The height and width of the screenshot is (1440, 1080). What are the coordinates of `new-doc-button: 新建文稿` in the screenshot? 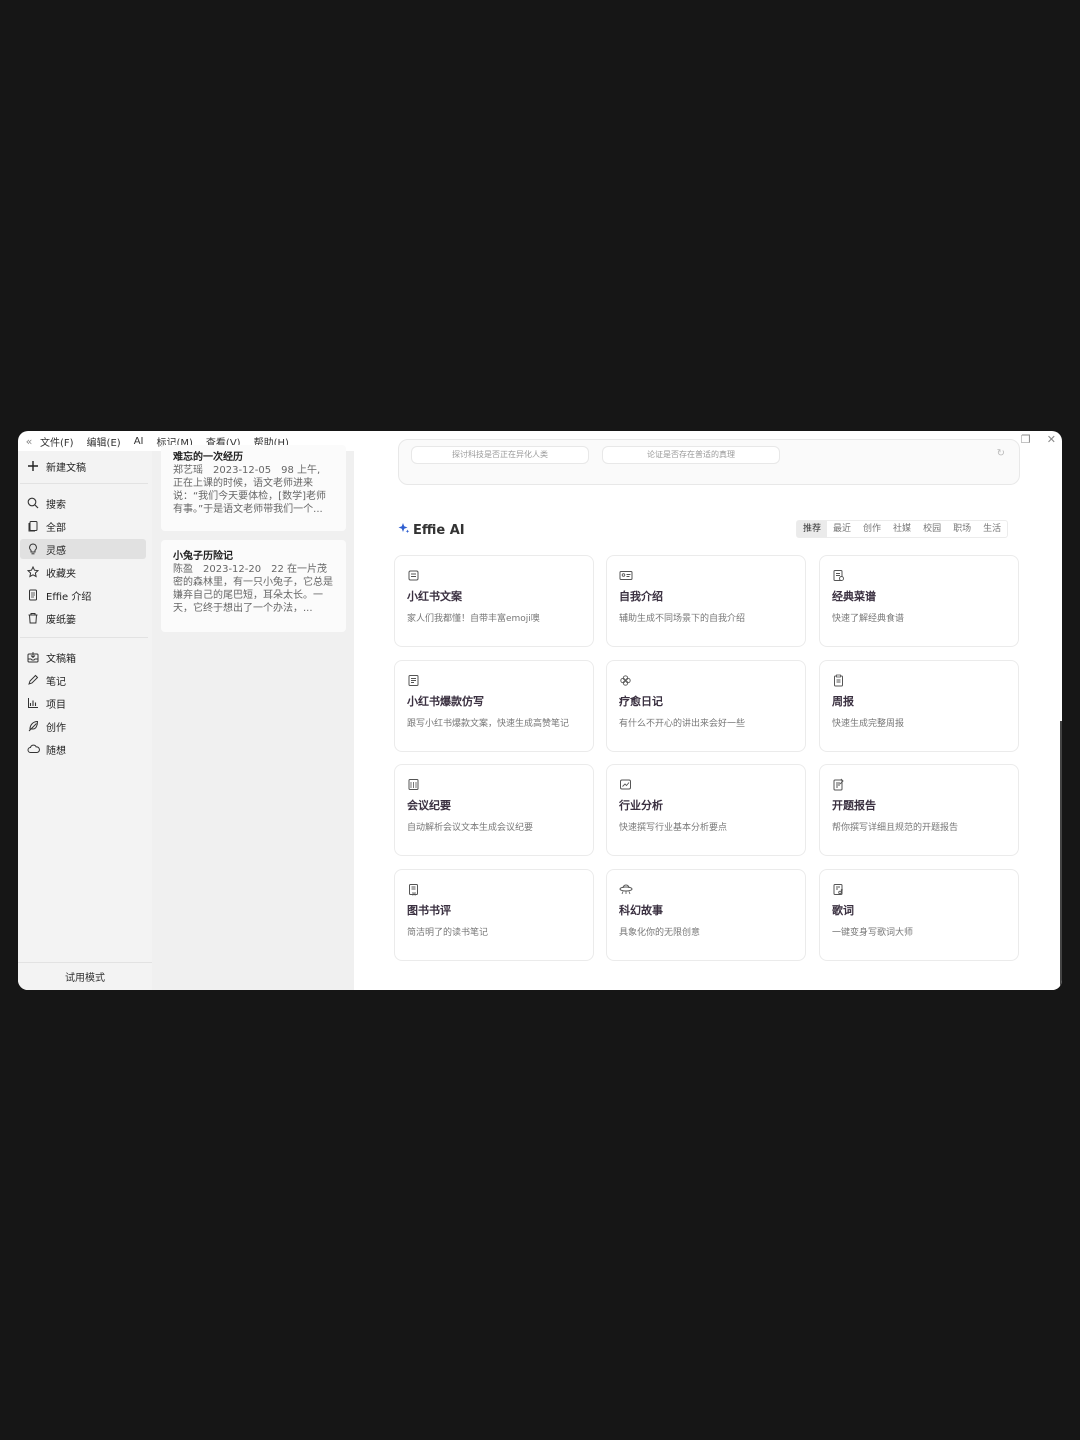 It's located at (83, 466).